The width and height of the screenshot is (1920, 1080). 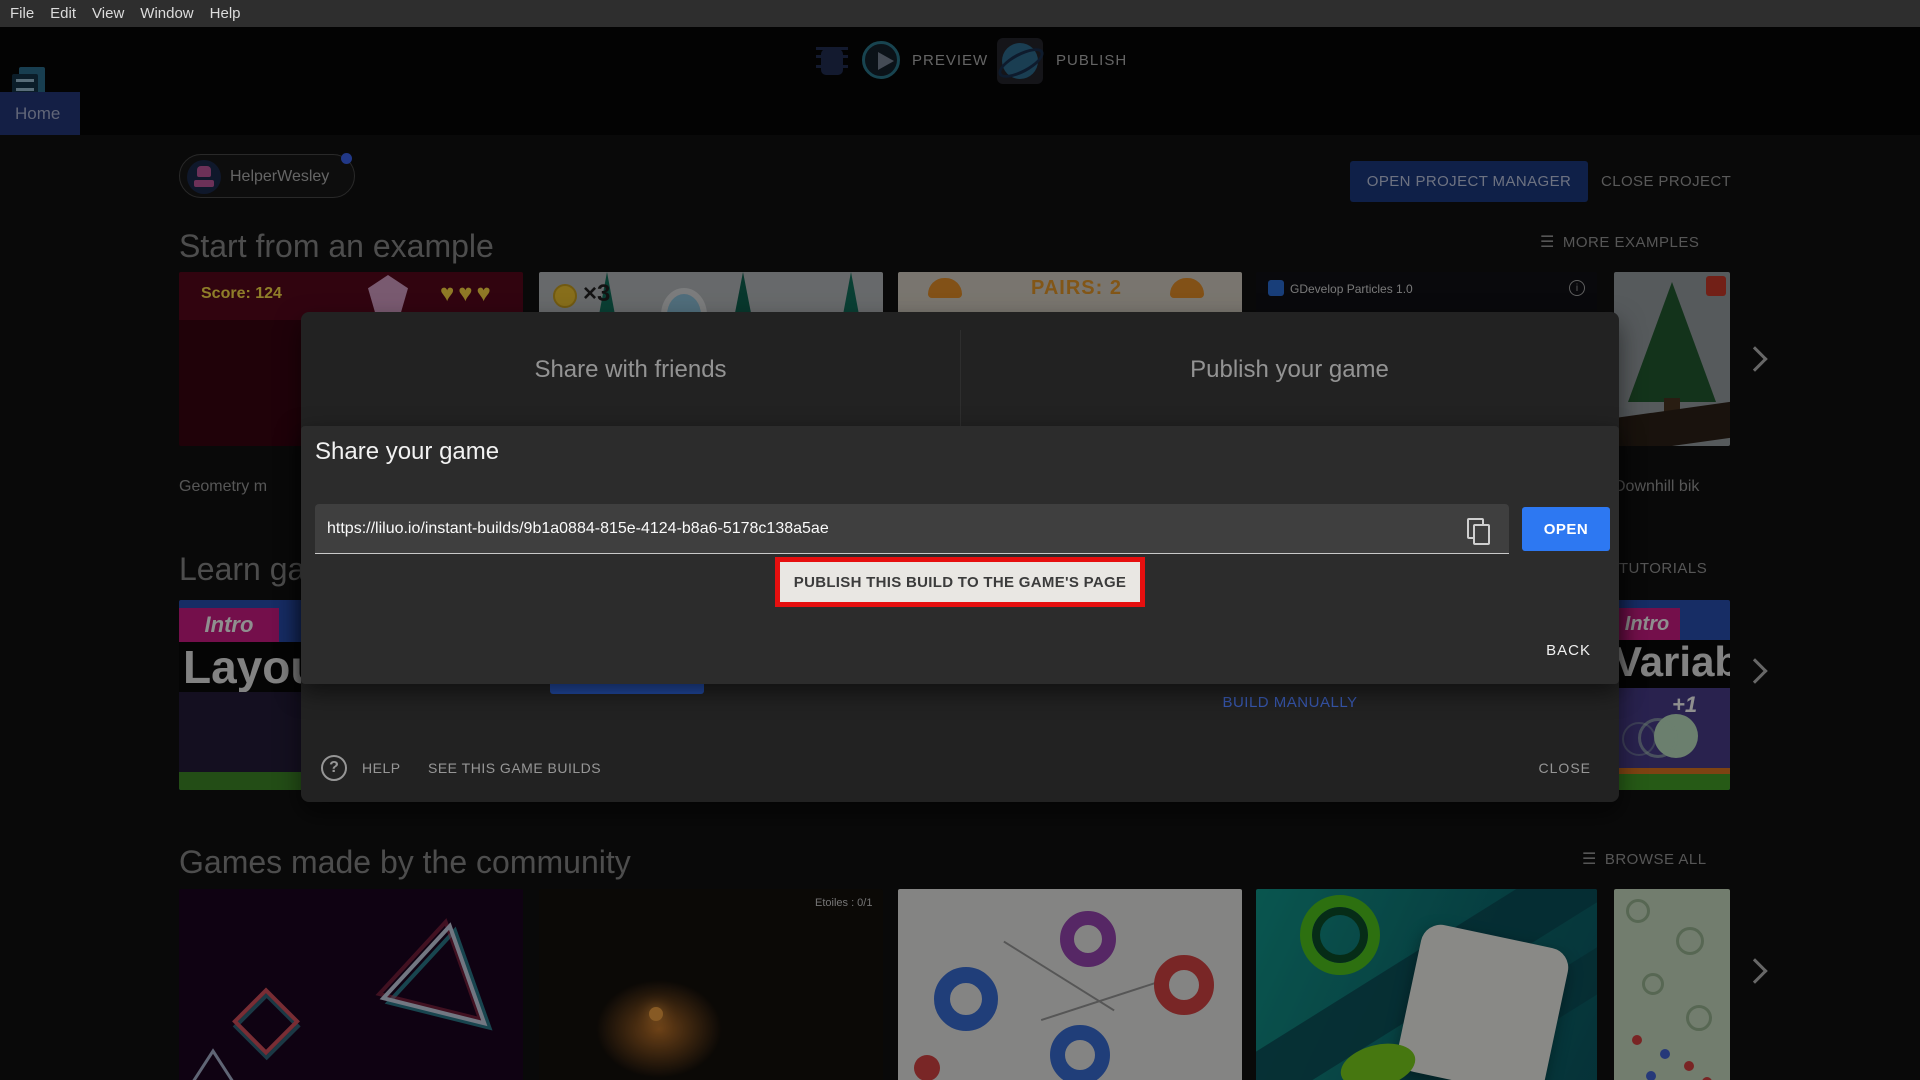 I want to click on menu-bar: File Edit View Window Help, so click(x=960, y=13).